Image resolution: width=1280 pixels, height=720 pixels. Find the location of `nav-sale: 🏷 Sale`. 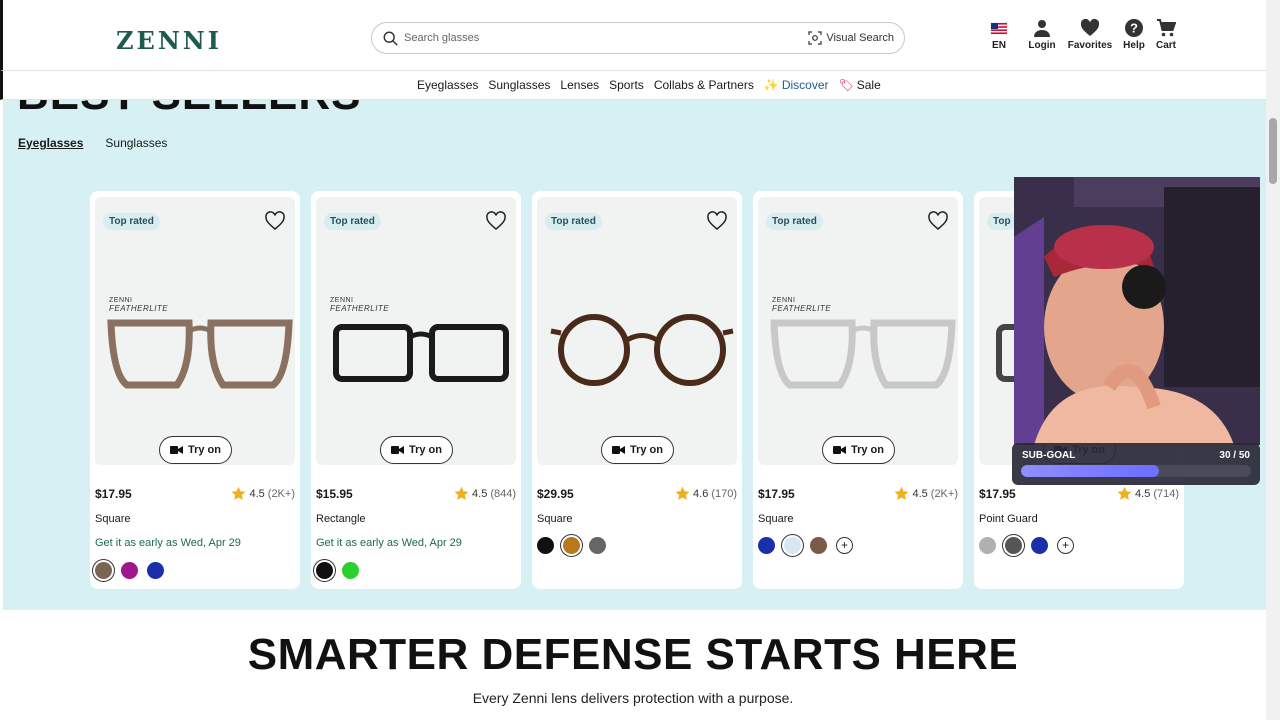

nav-sale: 🏷 Sale is located at coordinates (860, 85).